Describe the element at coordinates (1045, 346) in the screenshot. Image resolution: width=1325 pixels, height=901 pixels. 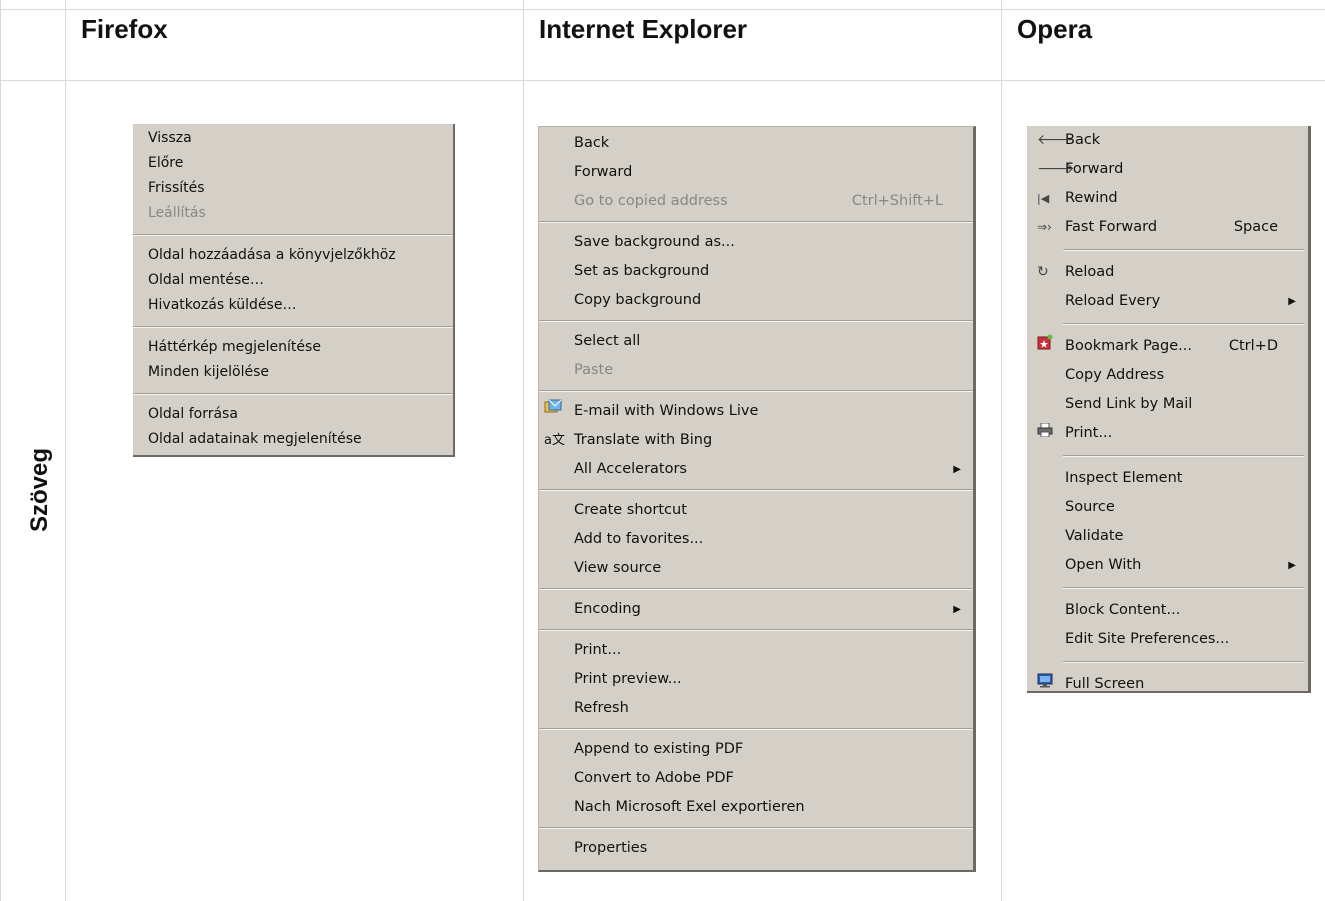
I see `bookmark-icon` at that location.